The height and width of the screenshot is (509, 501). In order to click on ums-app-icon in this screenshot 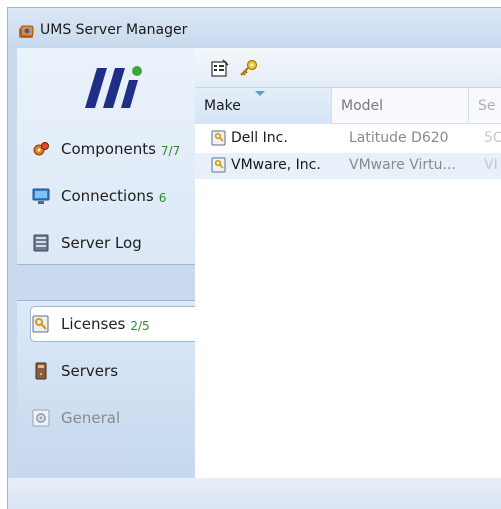, I will do `click(26, 31)`.